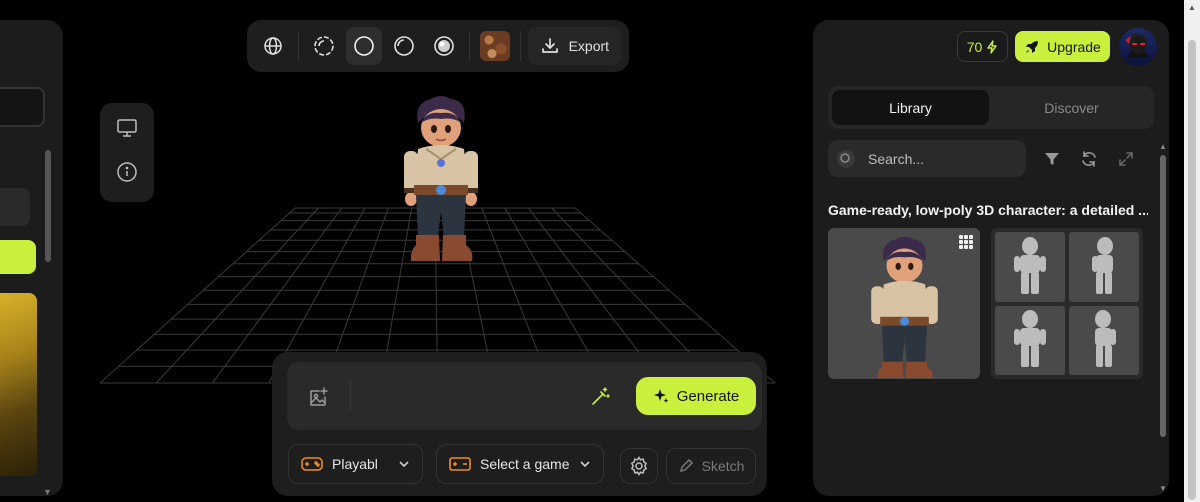 The height and width of the screenshot is (502, 1200). Describe the element at coordinates (1074, 46) in the screenshot. I see `upgrade-label: Upgrade` at that location.